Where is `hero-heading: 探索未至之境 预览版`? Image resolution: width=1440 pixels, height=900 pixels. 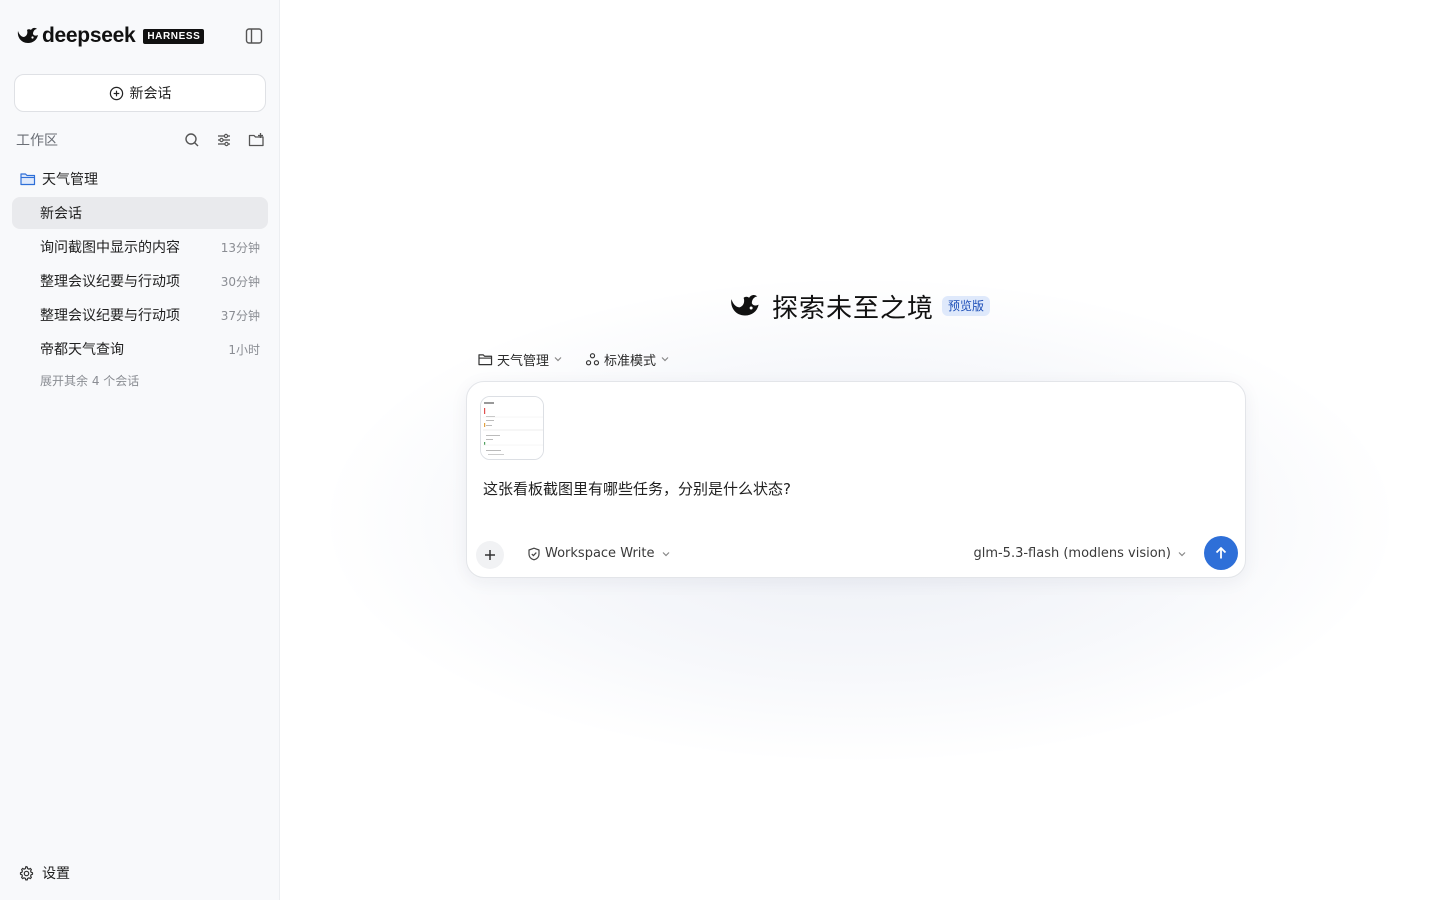
hero-heading: 探索未至之境 预览版 is located at coordinates (858, 306).